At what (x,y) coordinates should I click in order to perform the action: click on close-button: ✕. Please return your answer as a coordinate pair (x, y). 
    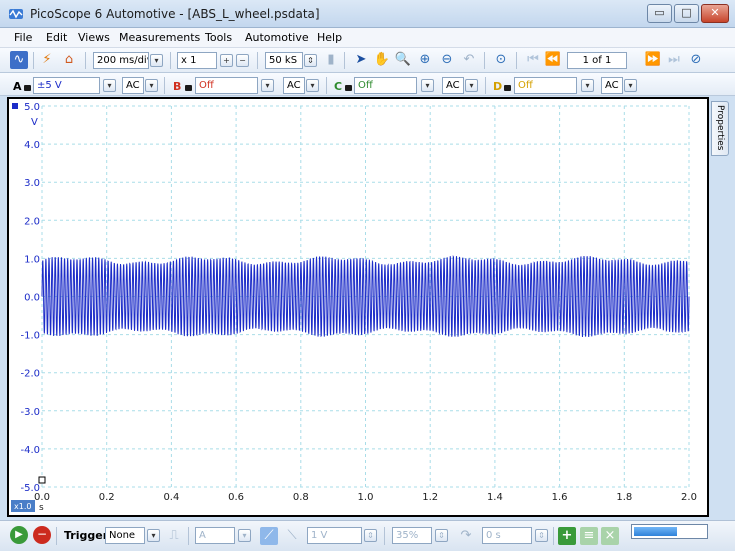
    Looking at the image, I should click on (715, 13).